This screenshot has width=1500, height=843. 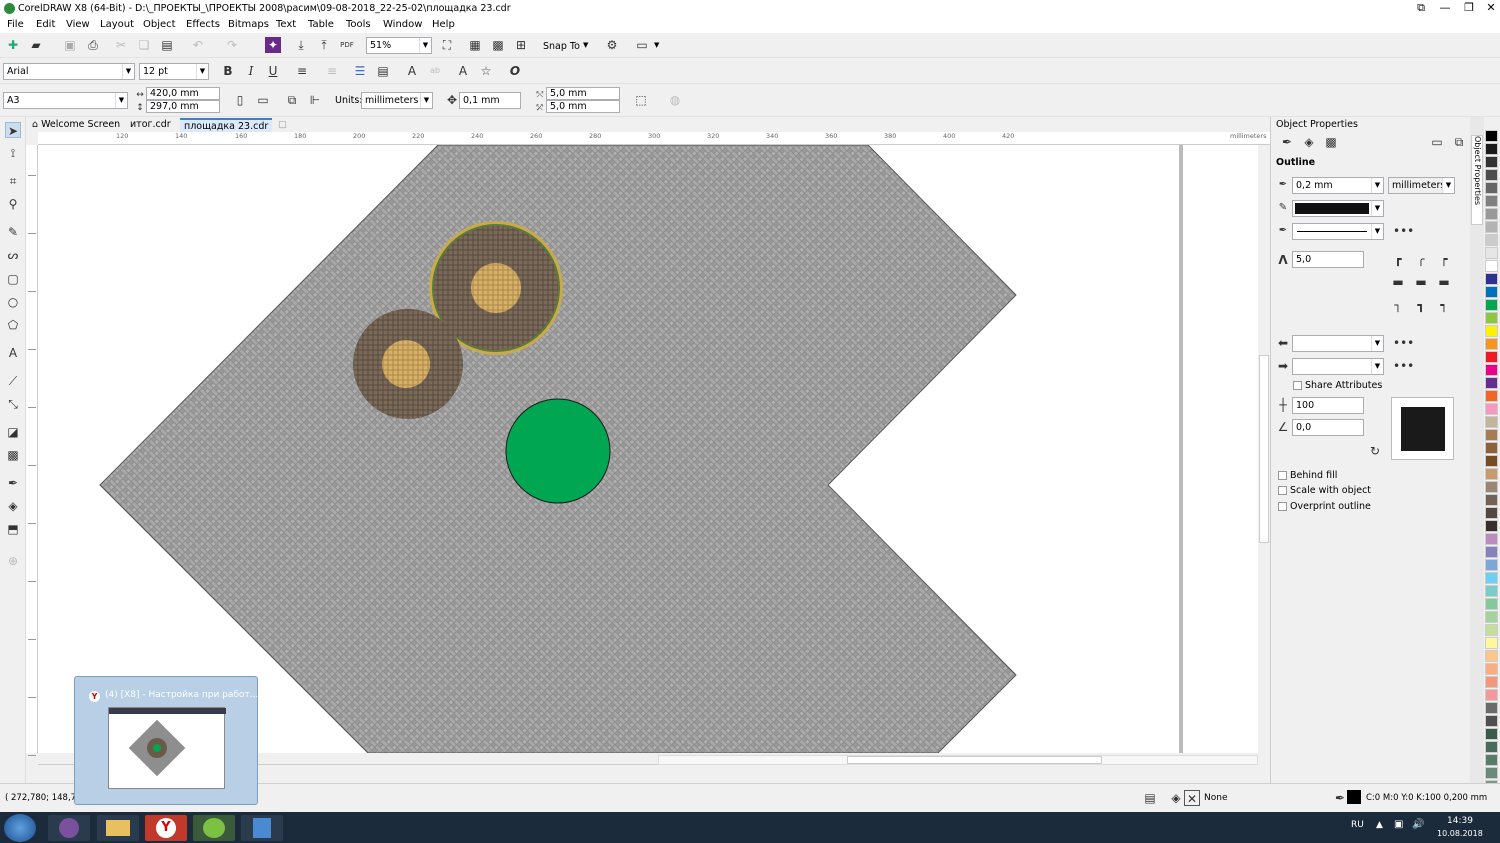 I want to click on bold-icon: B, so click(x=228, y=71).